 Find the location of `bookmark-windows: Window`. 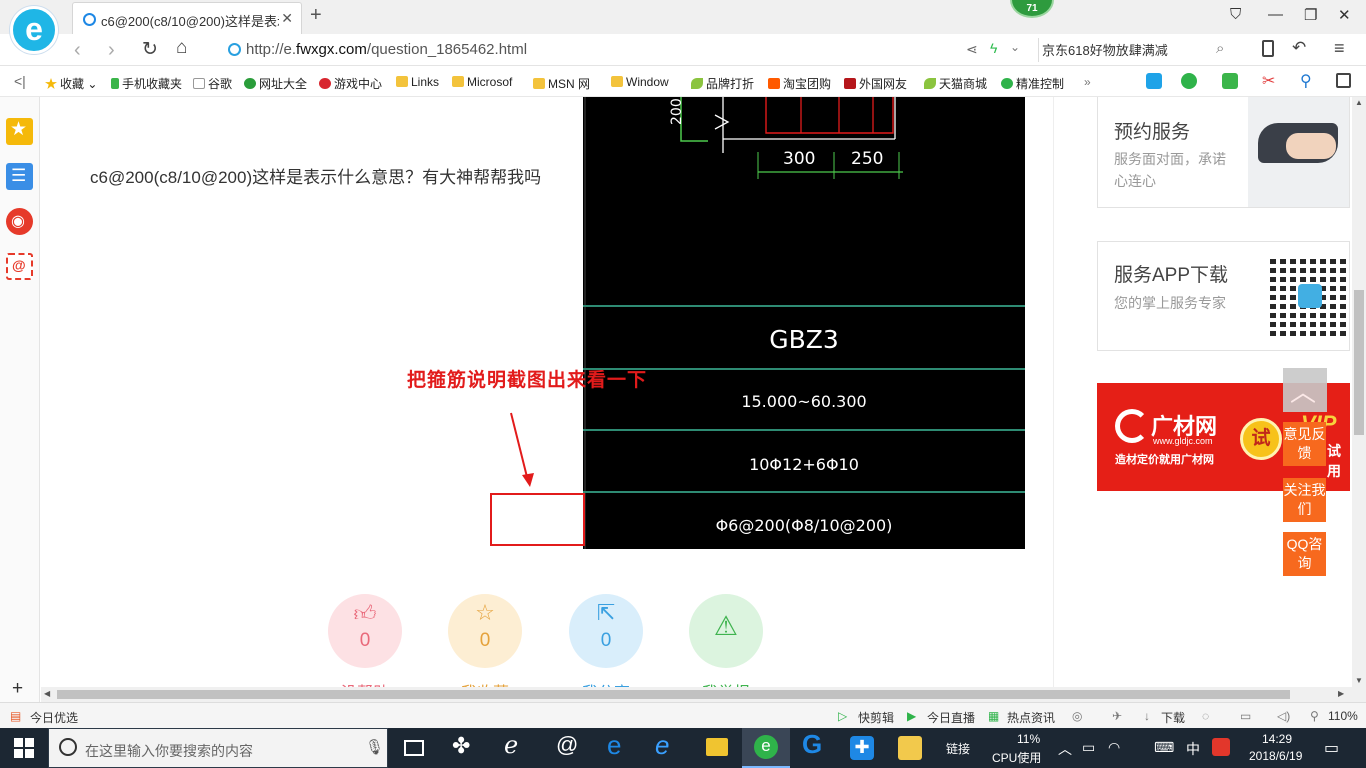

bookmark-windows: Window is located at coordinates (640, 82).